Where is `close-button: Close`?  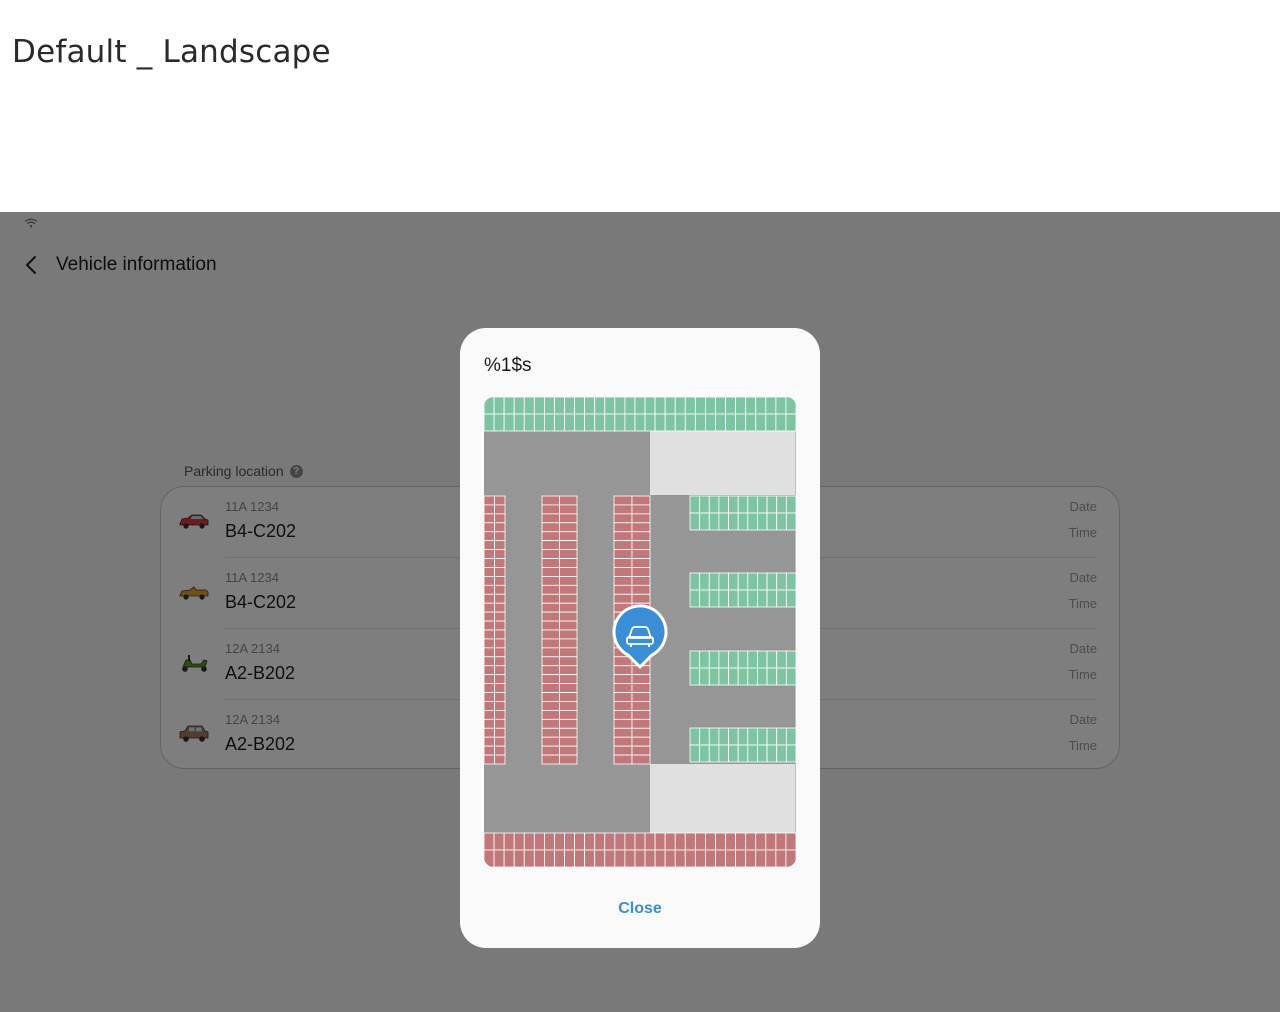
close-button: Close is located at coordinates (640, 909).